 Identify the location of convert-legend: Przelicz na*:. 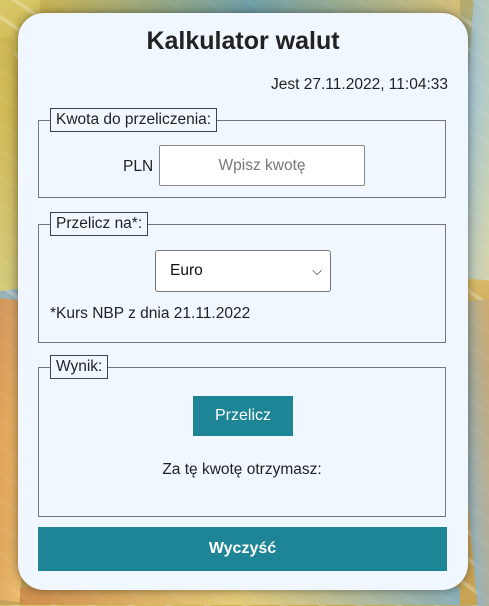
(99, 224).